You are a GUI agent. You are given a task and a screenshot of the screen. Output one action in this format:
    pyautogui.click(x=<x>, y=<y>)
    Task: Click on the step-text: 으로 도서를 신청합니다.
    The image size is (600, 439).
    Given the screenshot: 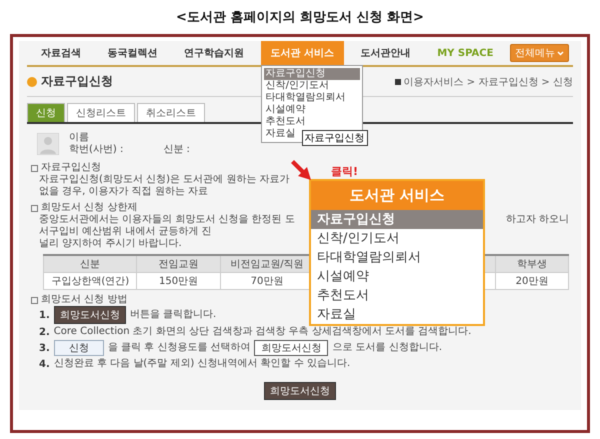 What is the action you would take?
    pyautogui.click(x=387, y=348)
    